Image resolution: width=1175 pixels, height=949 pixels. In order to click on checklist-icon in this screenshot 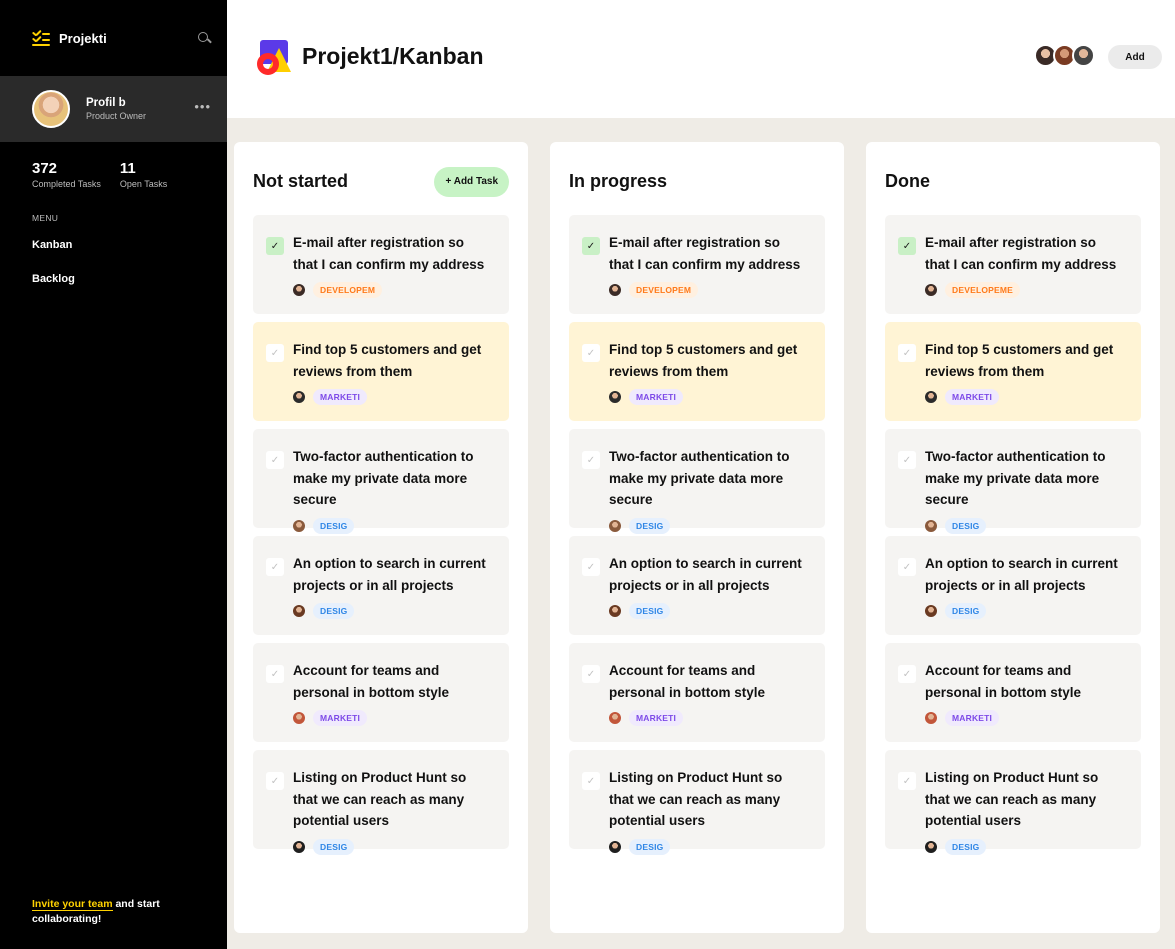, I will do `click(40, 37)`.